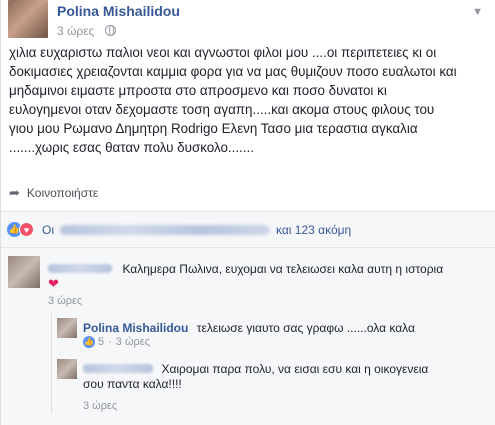  Describe the element at coordinates (75, 31) in the screenshot. I see `post-timestamp: 3 ώρες` at that location.